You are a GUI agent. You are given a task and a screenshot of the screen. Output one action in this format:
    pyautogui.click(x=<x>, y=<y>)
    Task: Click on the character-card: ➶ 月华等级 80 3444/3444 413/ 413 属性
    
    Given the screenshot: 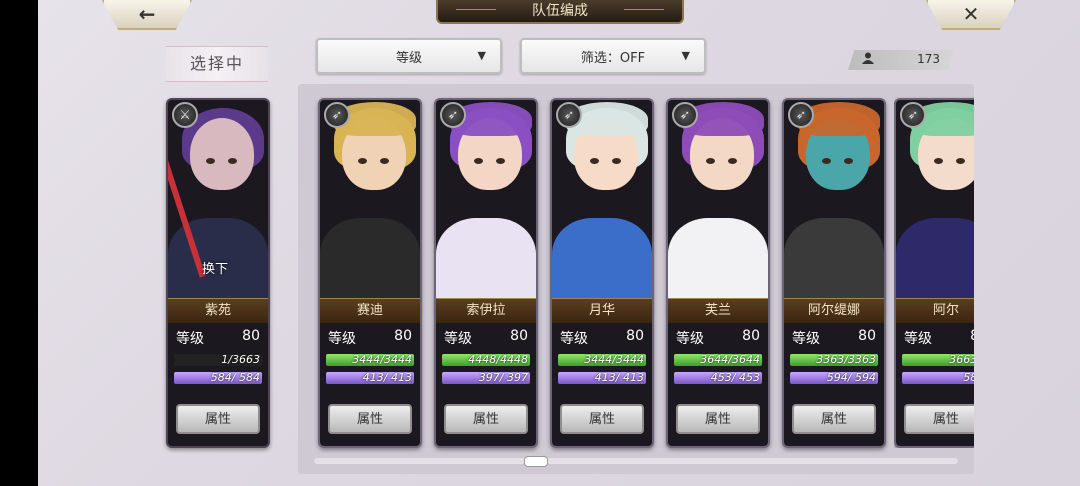 What is the action you would take?
    pyautogui.click(x=602, y=273)
    